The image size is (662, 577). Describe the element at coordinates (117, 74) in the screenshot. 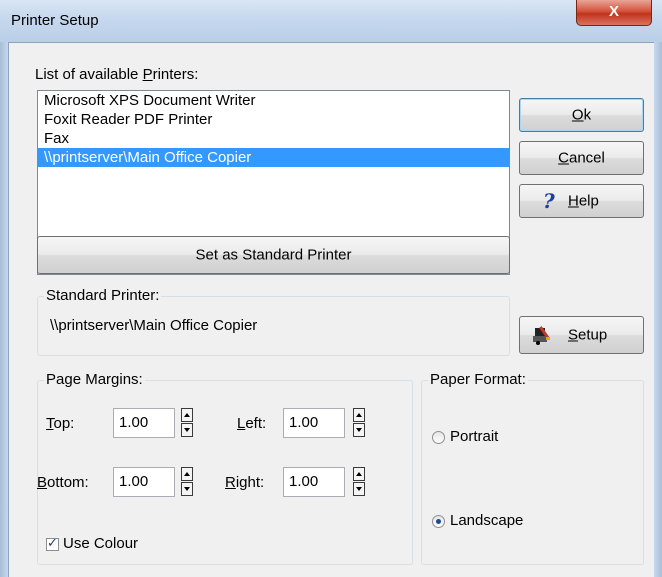

I see `printers-list-label: List of available Printers:` at that location.